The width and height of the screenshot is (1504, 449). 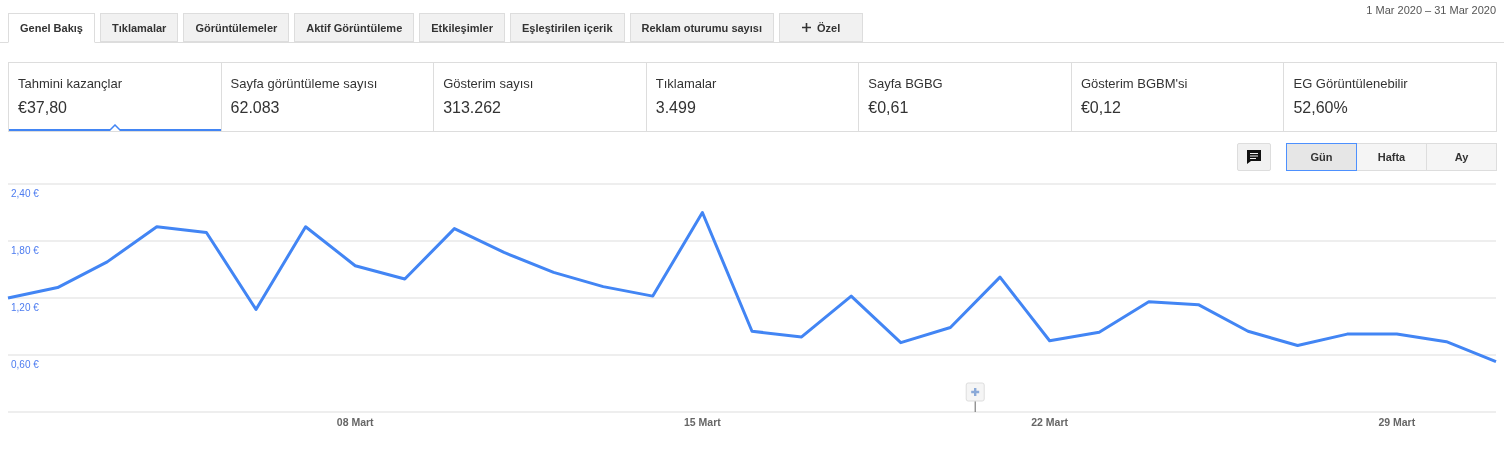 What do you see at coordinates (539, 97) in the screenshot?
I see `metric-card: Gösterim sayısı 313.262` at bounding box center [539, 97].